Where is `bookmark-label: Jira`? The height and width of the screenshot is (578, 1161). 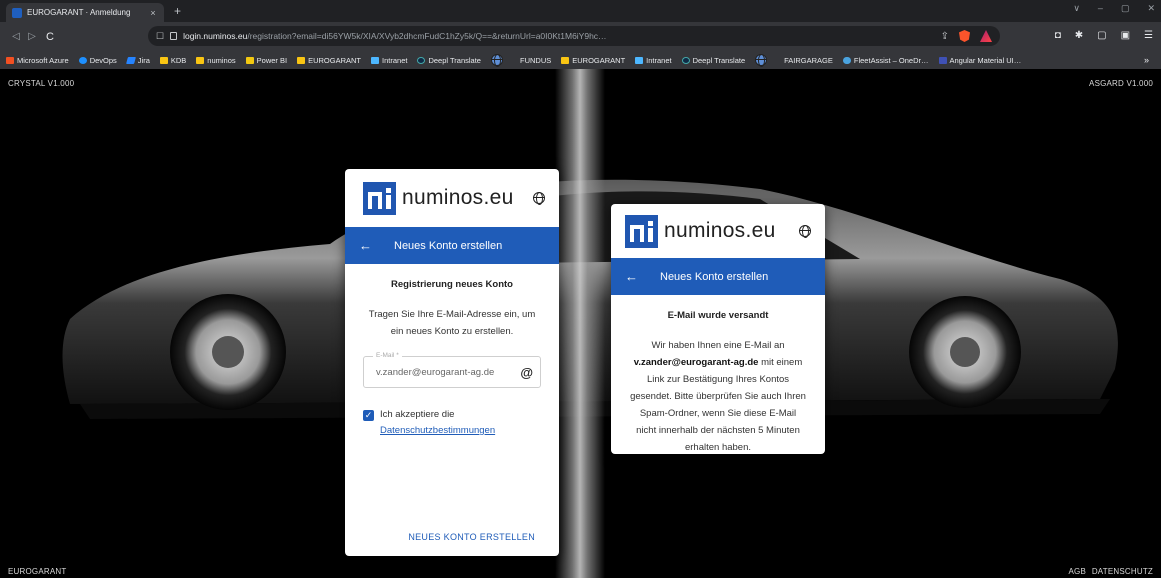 bookmark-label: Jira is located at coordinates (143, 60).